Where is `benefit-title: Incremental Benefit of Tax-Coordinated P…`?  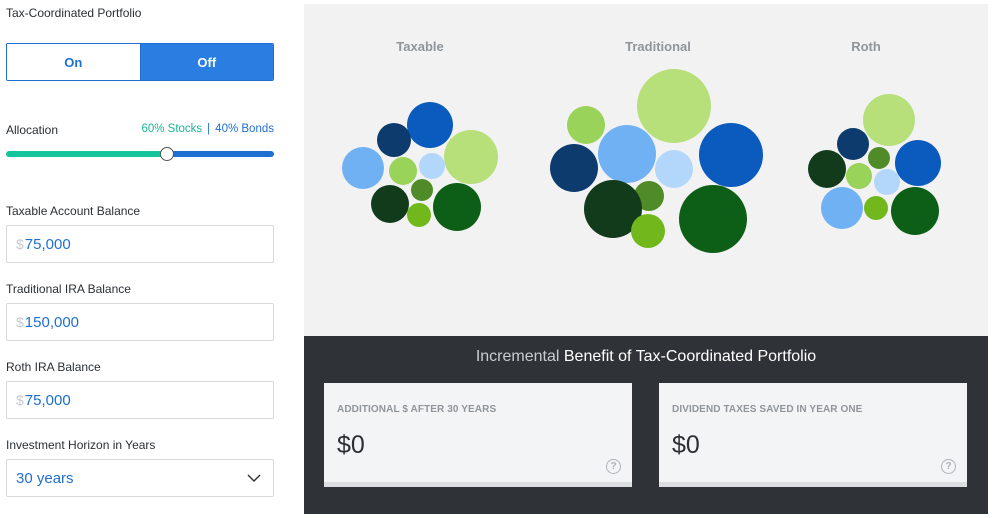
benefit-title: Incremental Benefit of Tax-Coordinated P… is located at coordinates (646, 357).